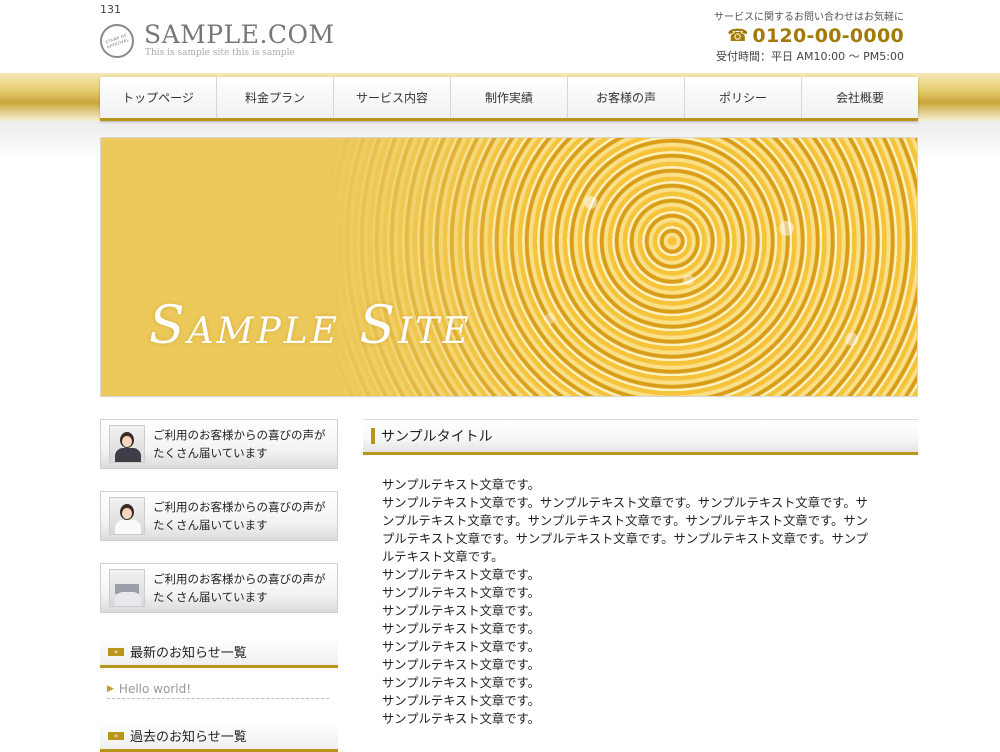 The height and width of the screenshot is (752, 1000). I want to click on business-hours: 受付時間：平日 AM10:00 ～ PM5:00, so click(809, 56).